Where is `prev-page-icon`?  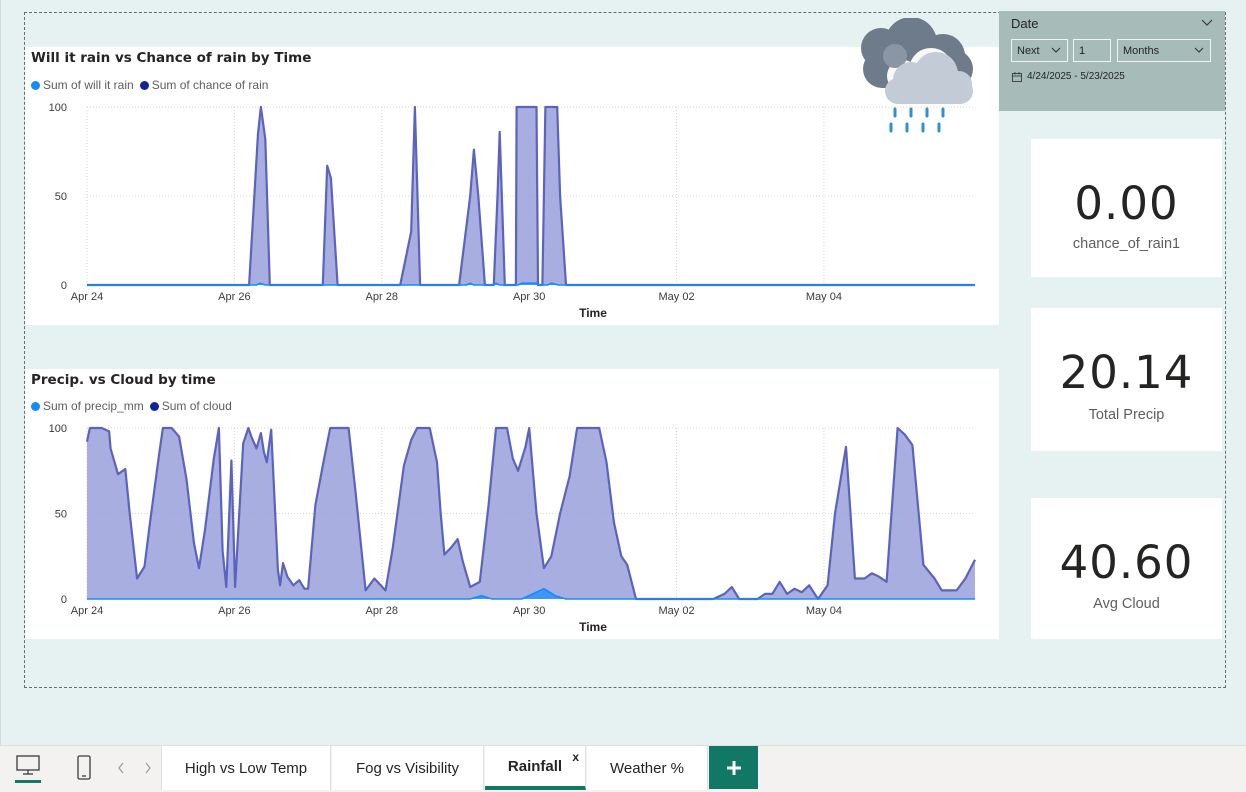
prev-page-icon is located at coordinates (121, 768).